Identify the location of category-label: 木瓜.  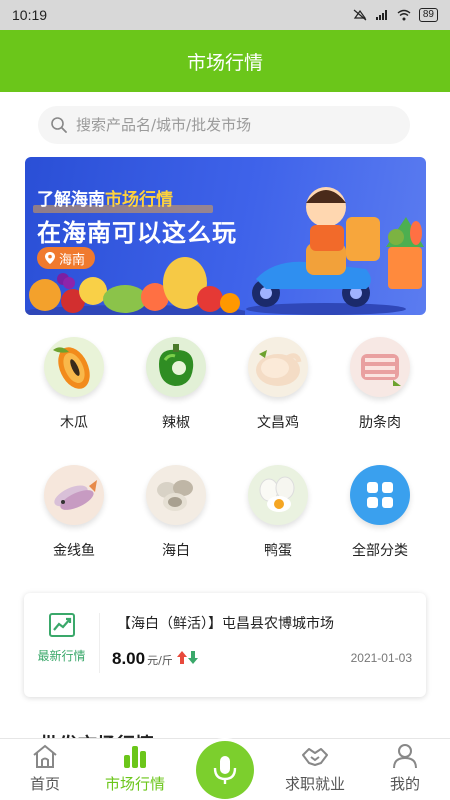
(74, 423).